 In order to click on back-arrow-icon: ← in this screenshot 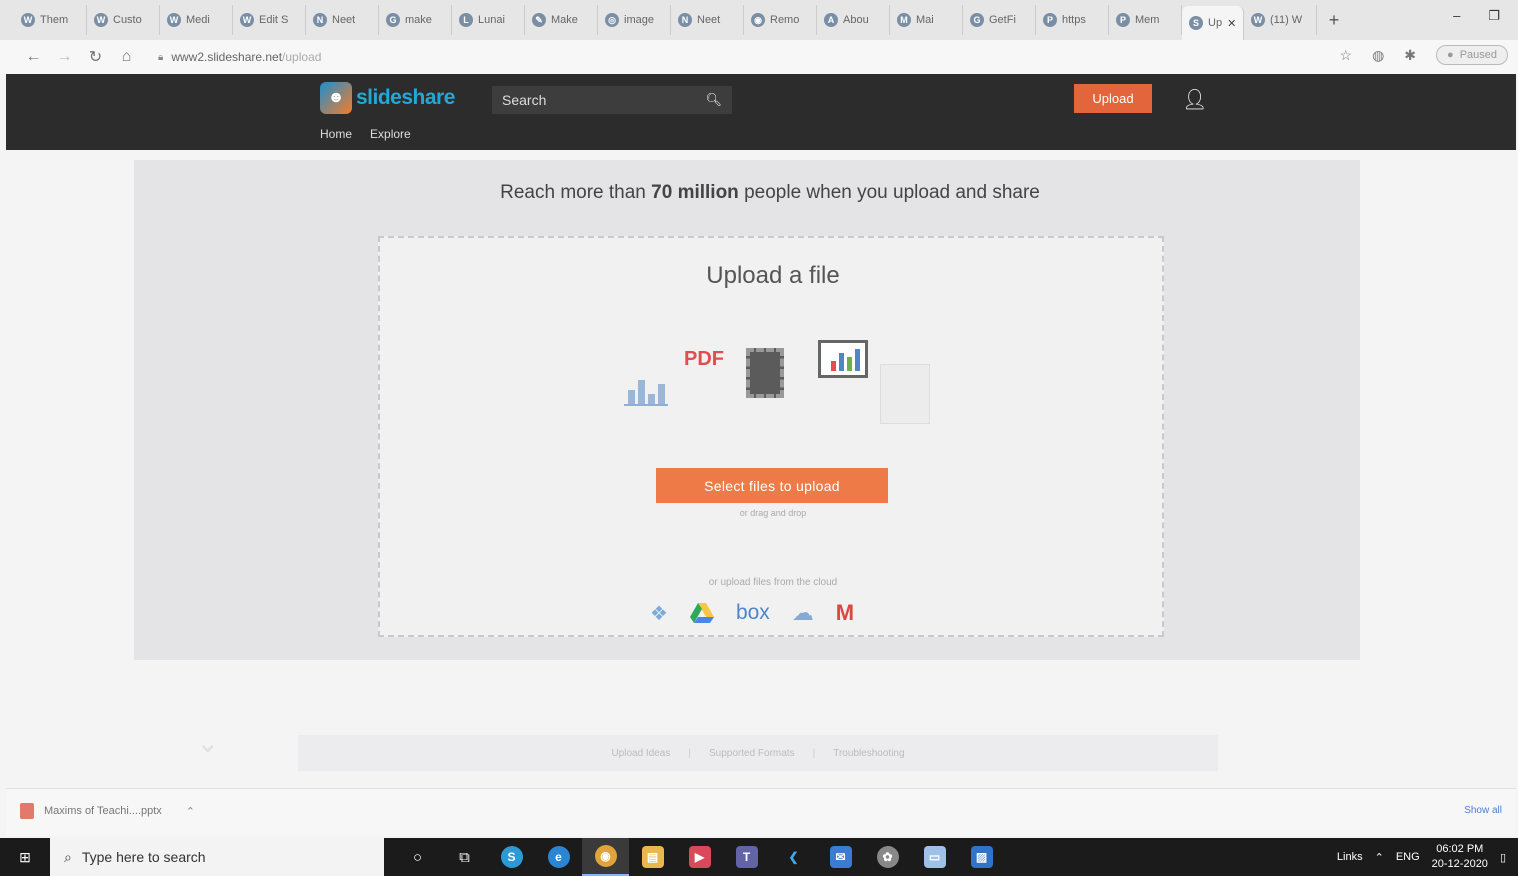, I will do `click(33, 57)`.